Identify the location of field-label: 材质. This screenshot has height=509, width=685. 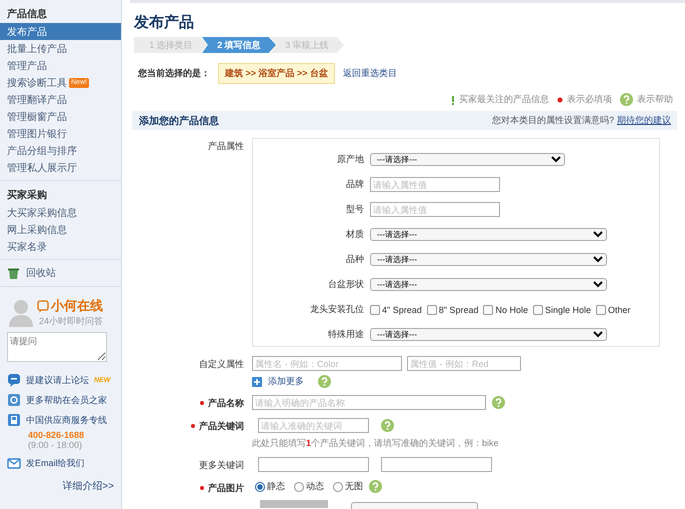
(355, 234).